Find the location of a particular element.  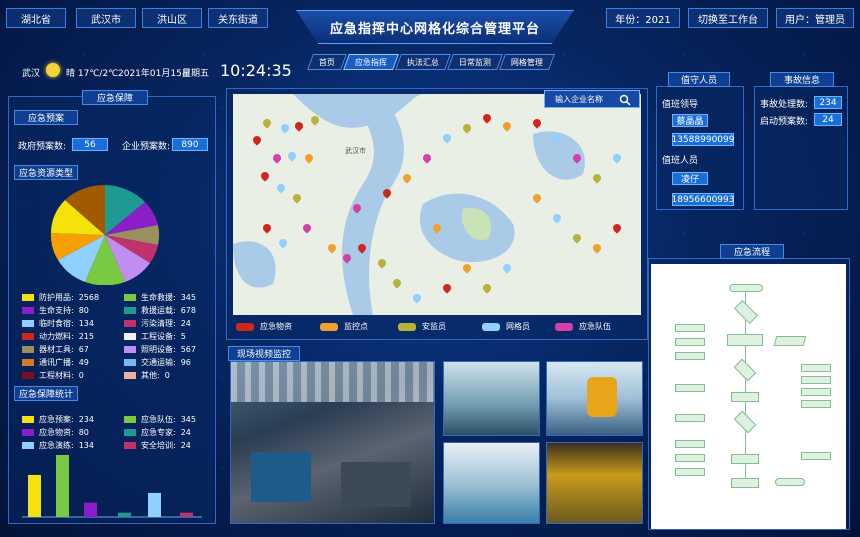

resource-pie-chart is located at coordinates (105, 235).